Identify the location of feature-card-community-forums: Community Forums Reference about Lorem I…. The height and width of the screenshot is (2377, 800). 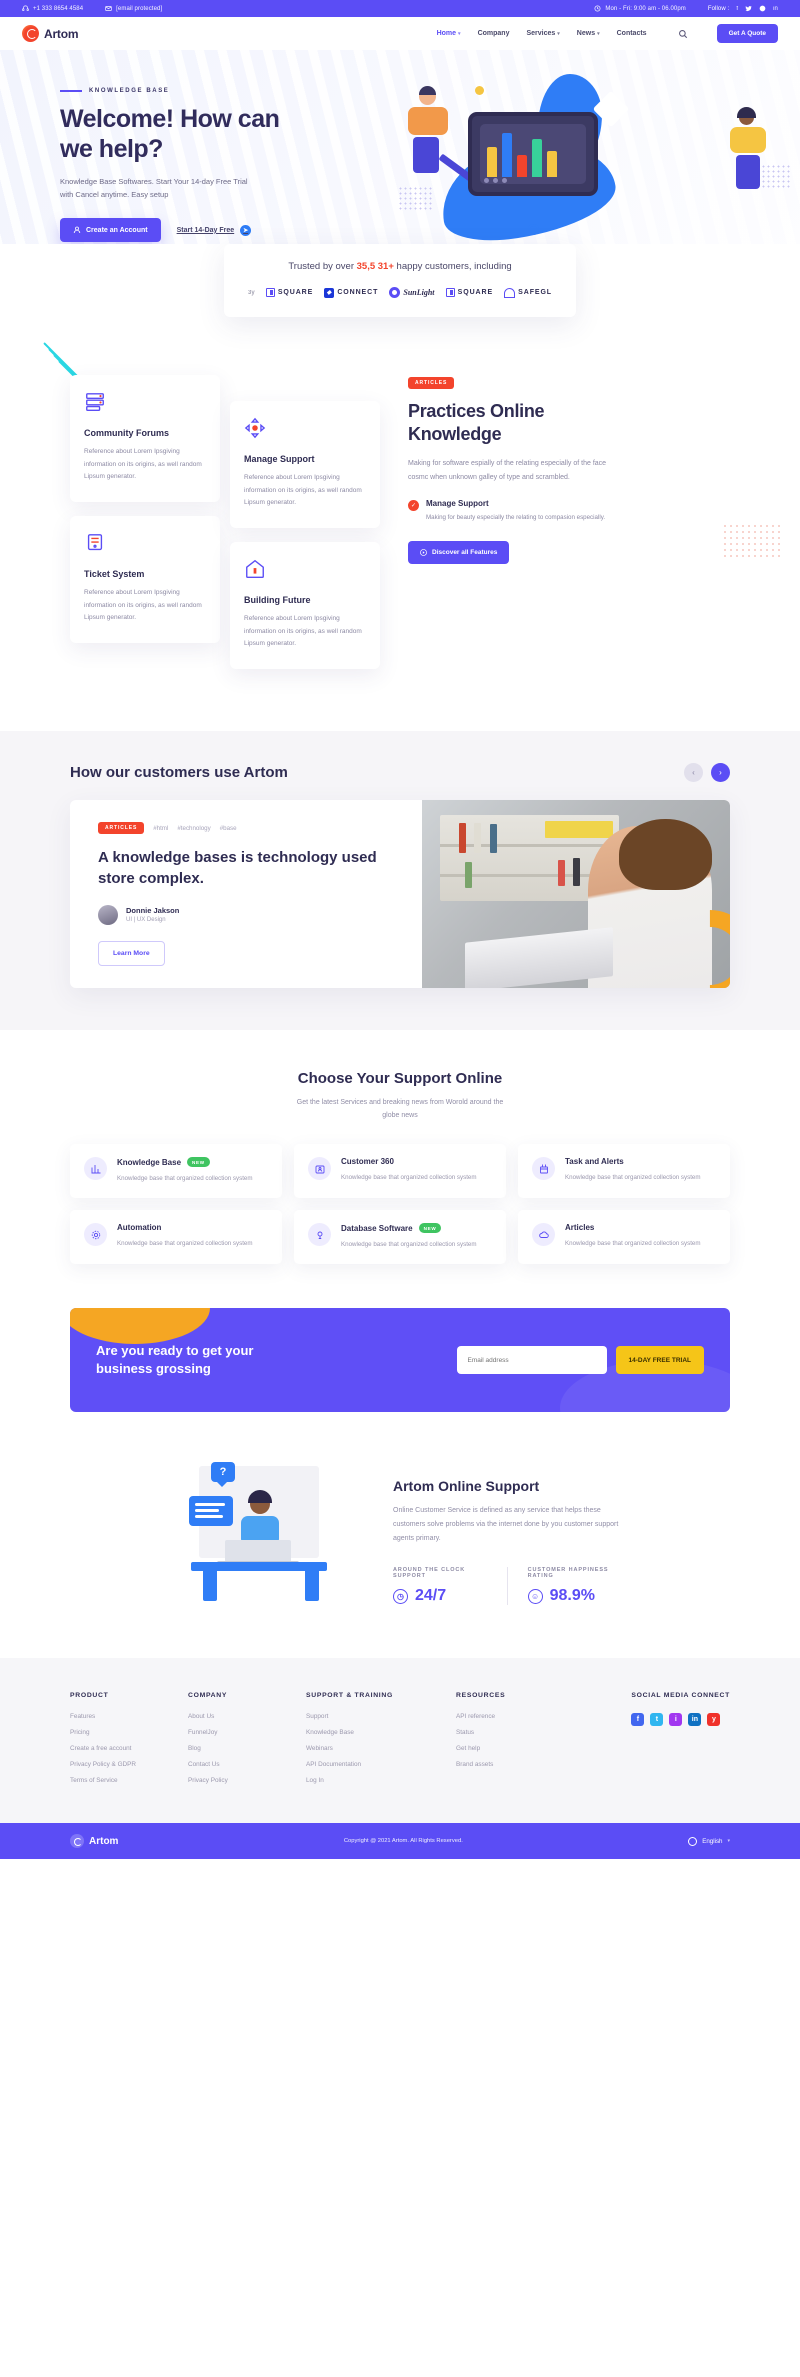
(145, 439).